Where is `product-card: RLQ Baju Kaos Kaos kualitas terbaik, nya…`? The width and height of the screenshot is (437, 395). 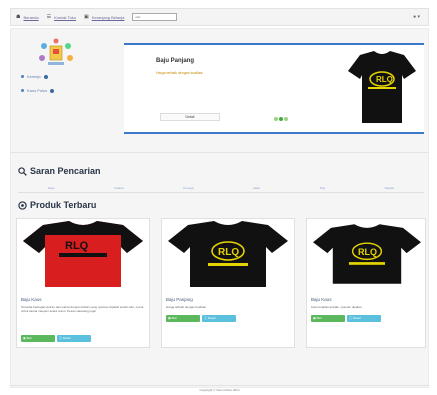
product-card: RLQ Baju Kaos Kaos kualitas terbaik, nya… is located at coordinates (366, 283).